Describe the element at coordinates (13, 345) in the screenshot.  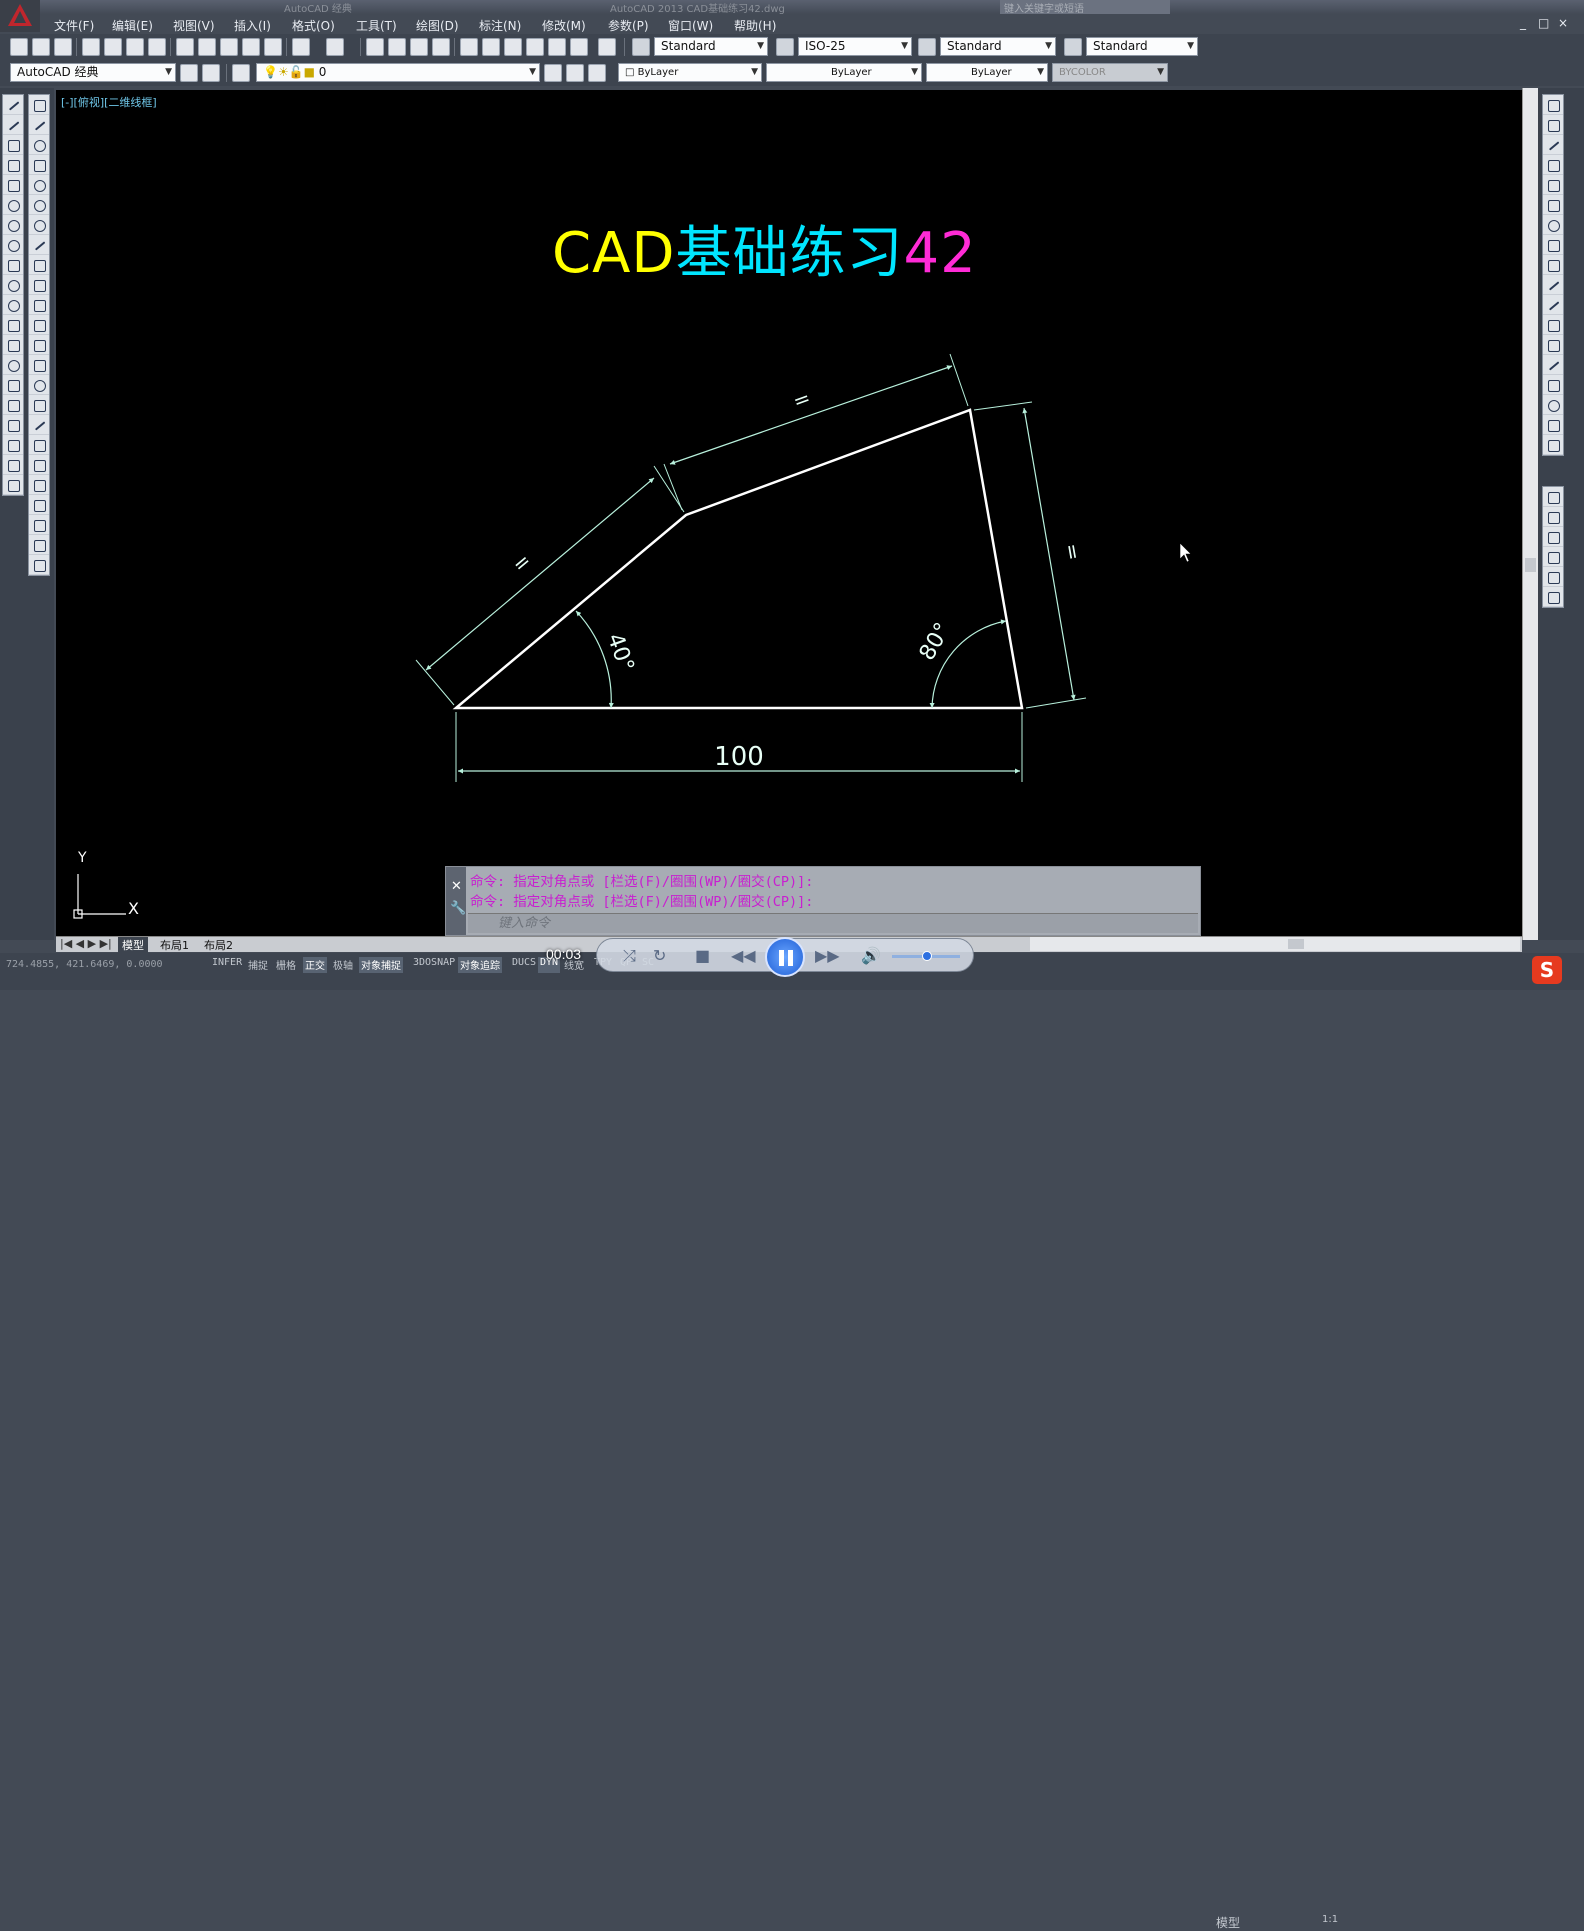
I see `make-block-icon` at that location.